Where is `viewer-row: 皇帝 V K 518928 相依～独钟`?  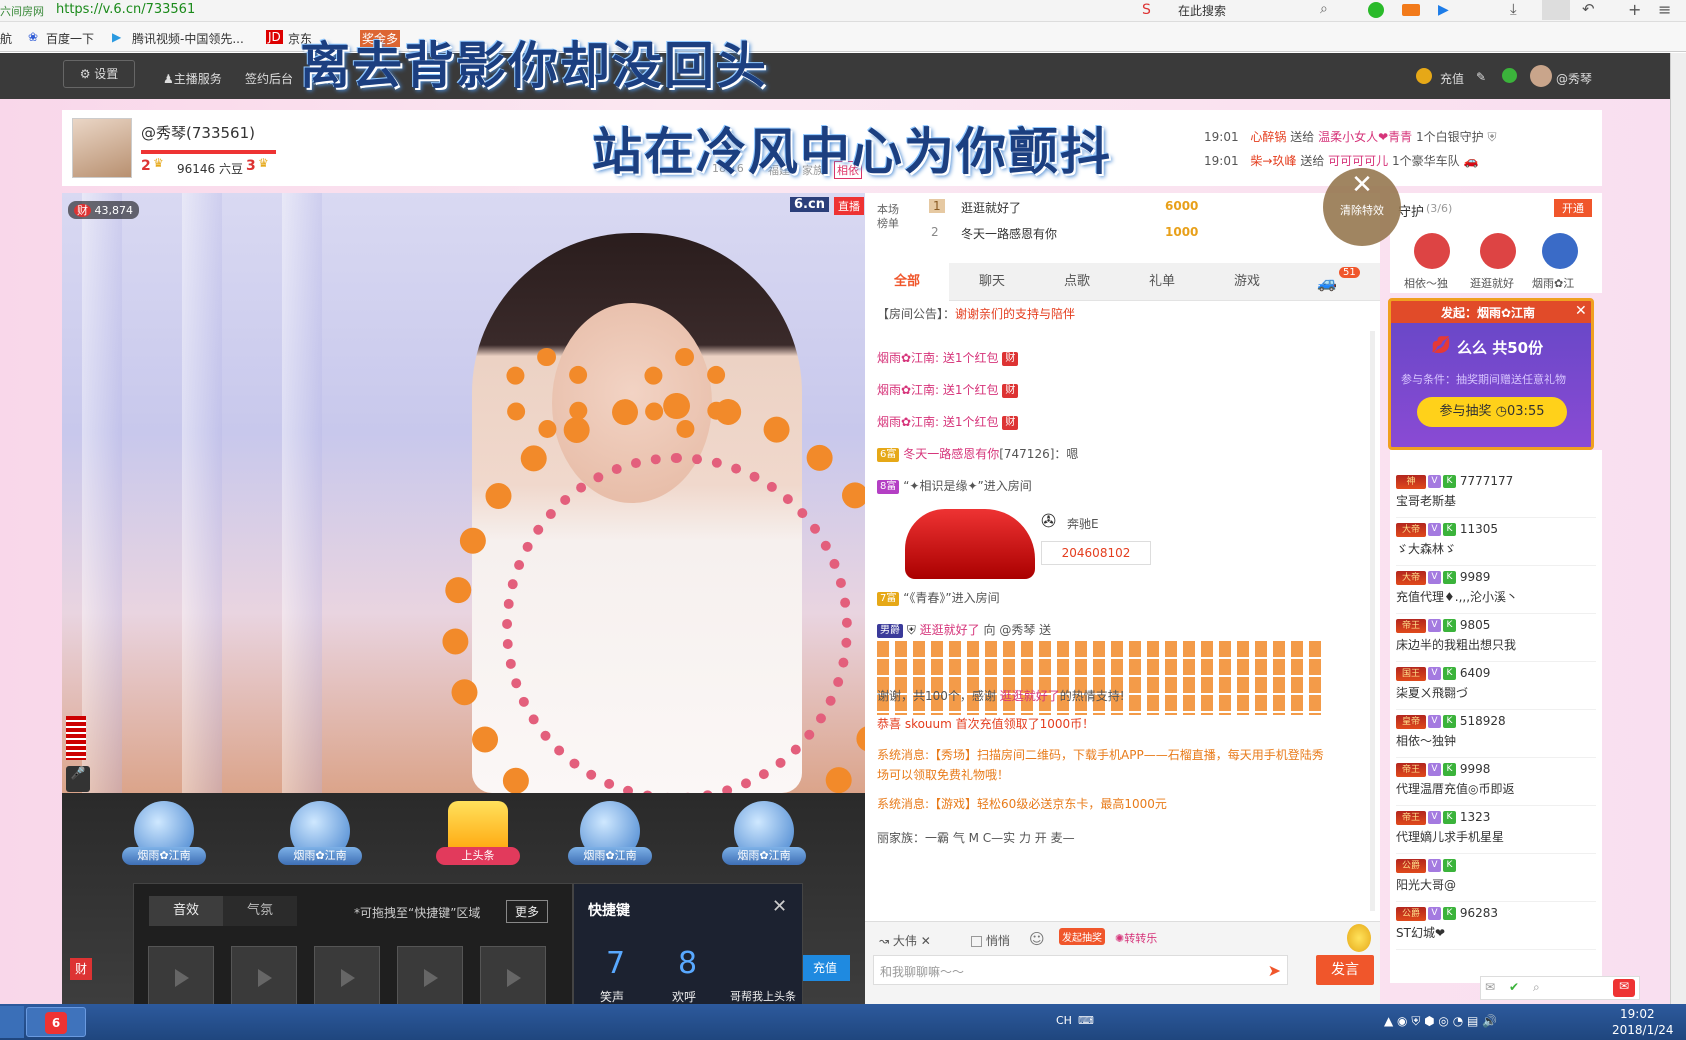 viewer-row: 皇帝 V K 518928 相依～独钟 is located at coordinates (1496, 734).